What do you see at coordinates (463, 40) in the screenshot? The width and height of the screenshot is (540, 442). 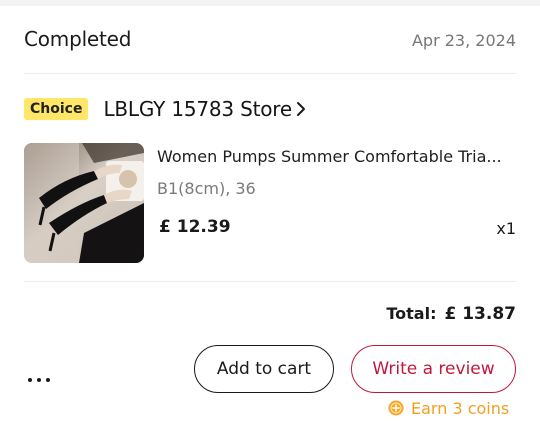 I see `order-date: Apr 23, 2024` at bounding box center [463, 40].